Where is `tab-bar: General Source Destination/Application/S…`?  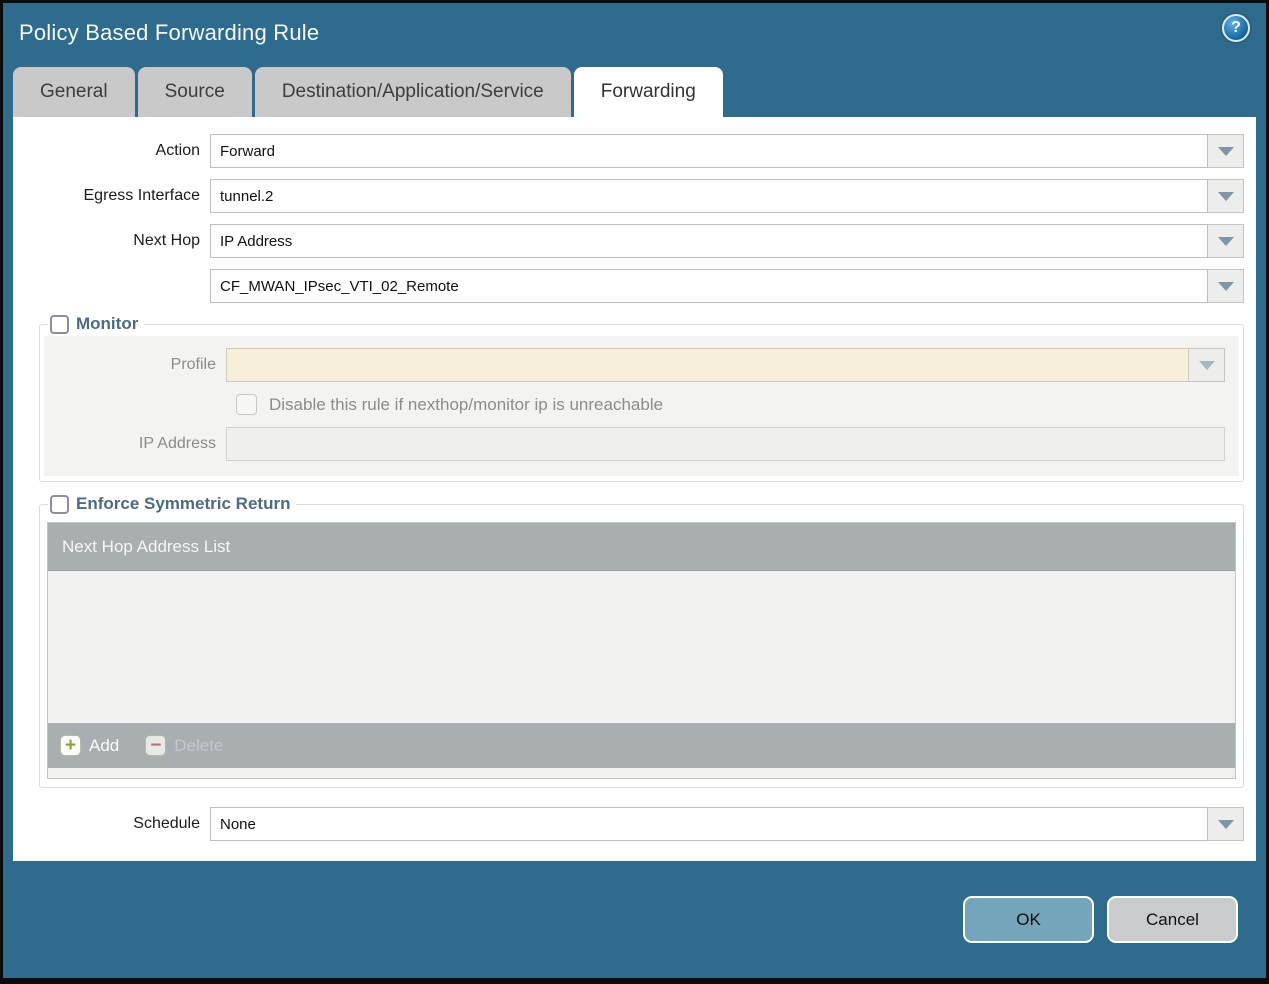
tab-bar: General Source Destination/Application/S… is located at coordinates (634, 90).